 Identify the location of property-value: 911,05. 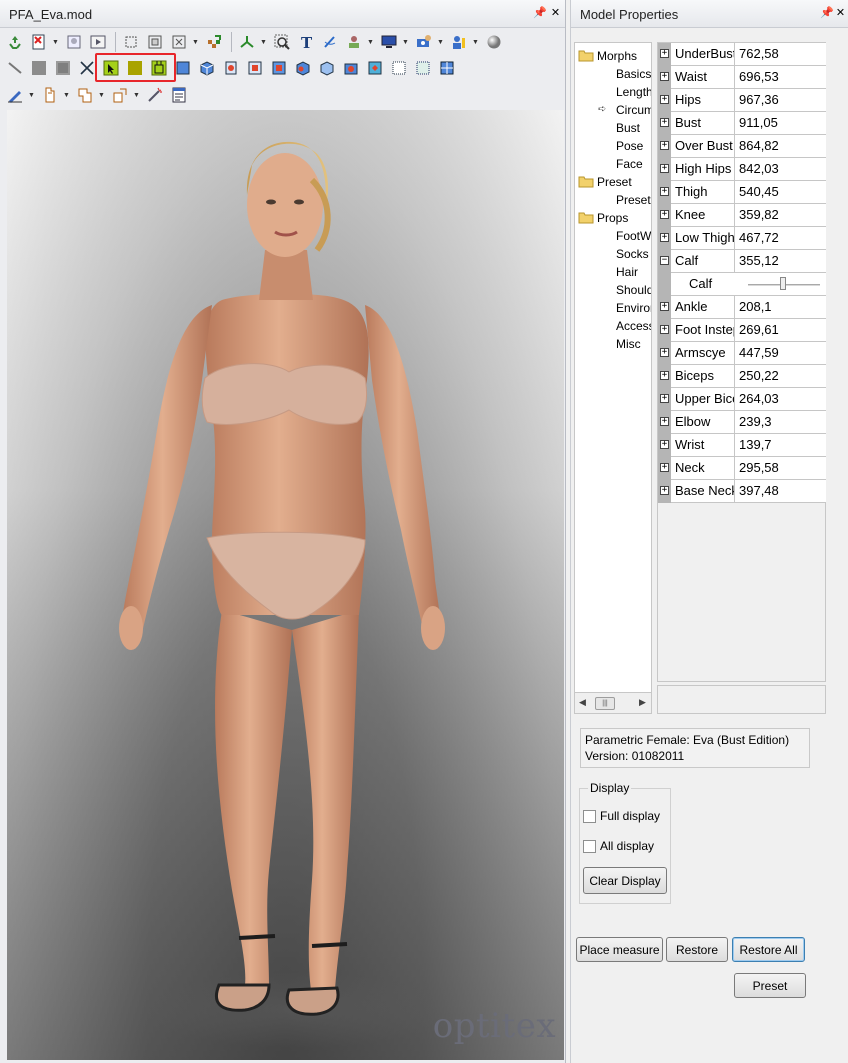
(780, 123).